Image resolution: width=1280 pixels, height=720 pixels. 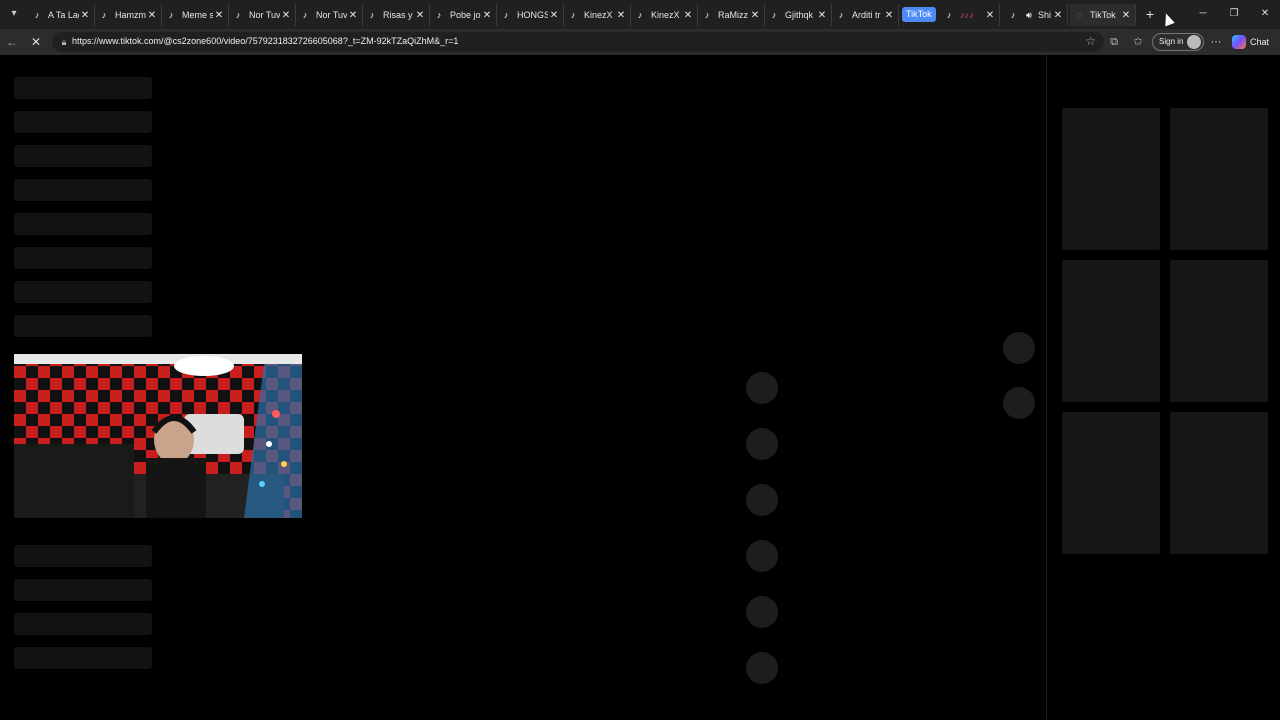 I want to click on tab-title: Hamzm, so click(x=130, y=15).